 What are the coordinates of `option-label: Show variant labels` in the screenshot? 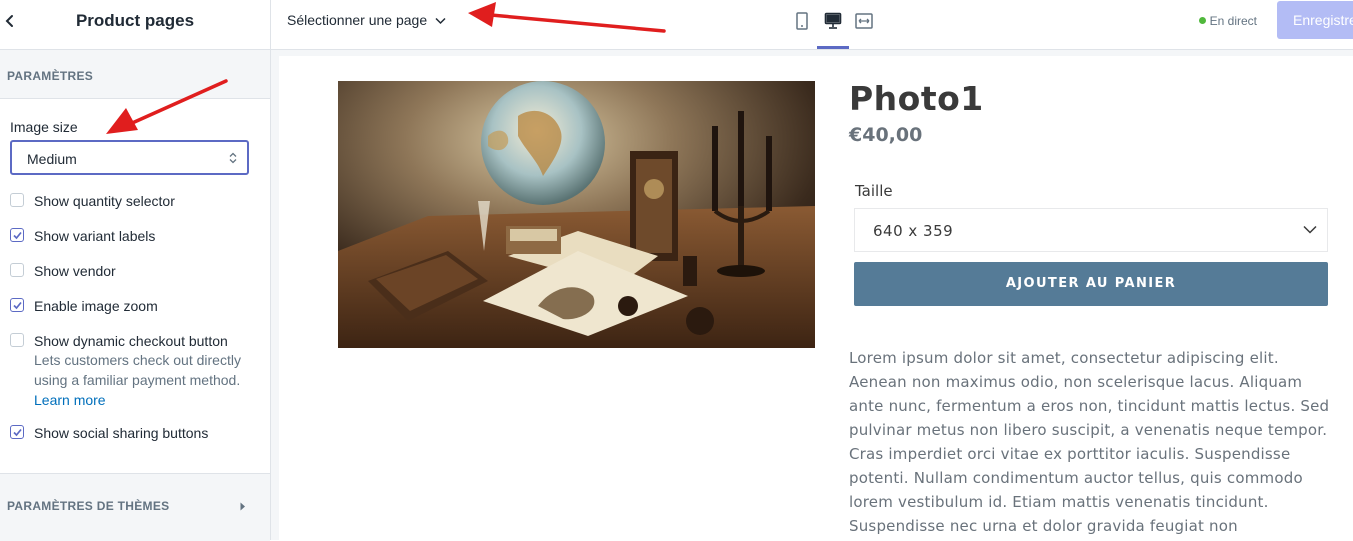 It's located at (95, 236).